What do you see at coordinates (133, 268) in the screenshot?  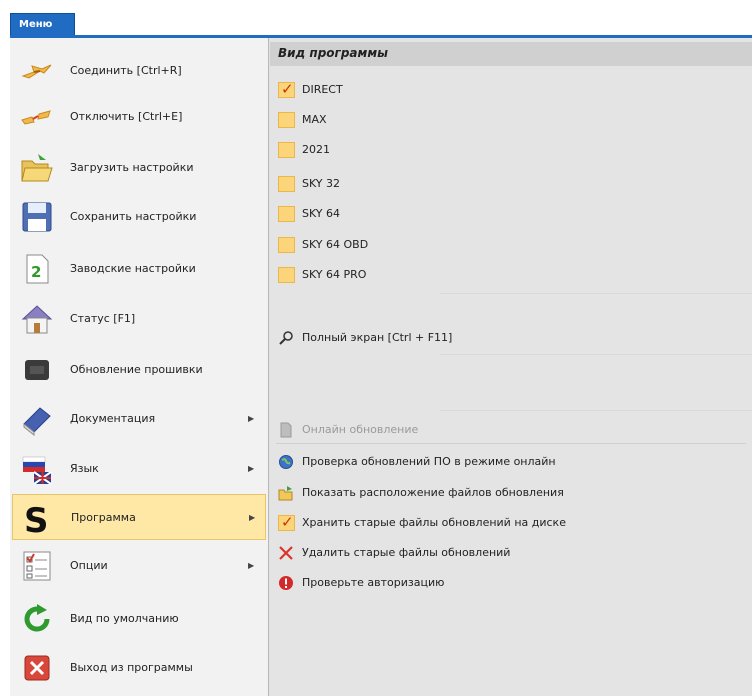 I see `menu-item-label: Заводские настройки` at bounding box center [133, 268].